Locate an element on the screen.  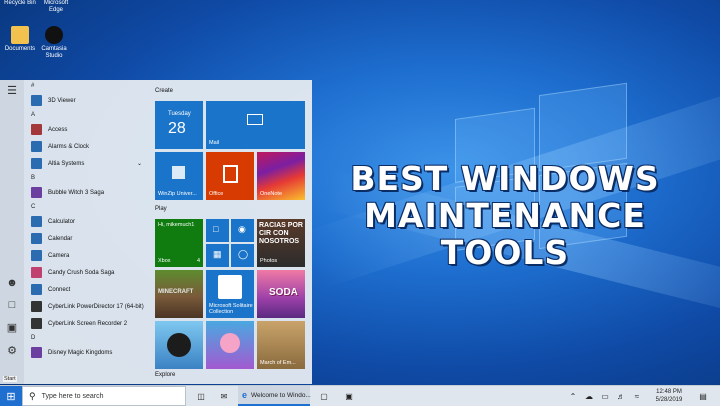
soda-logo-text: SODA is located at coordinates (283, 292).